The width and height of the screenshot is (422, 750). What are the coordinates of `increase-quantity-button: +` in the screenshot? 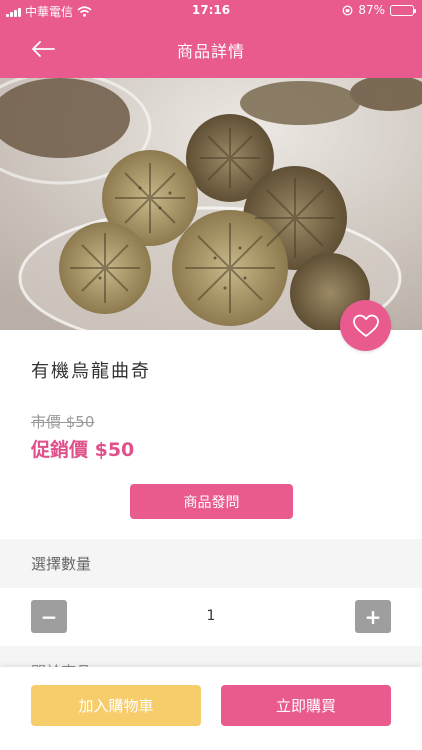 It's located at (373, 616).